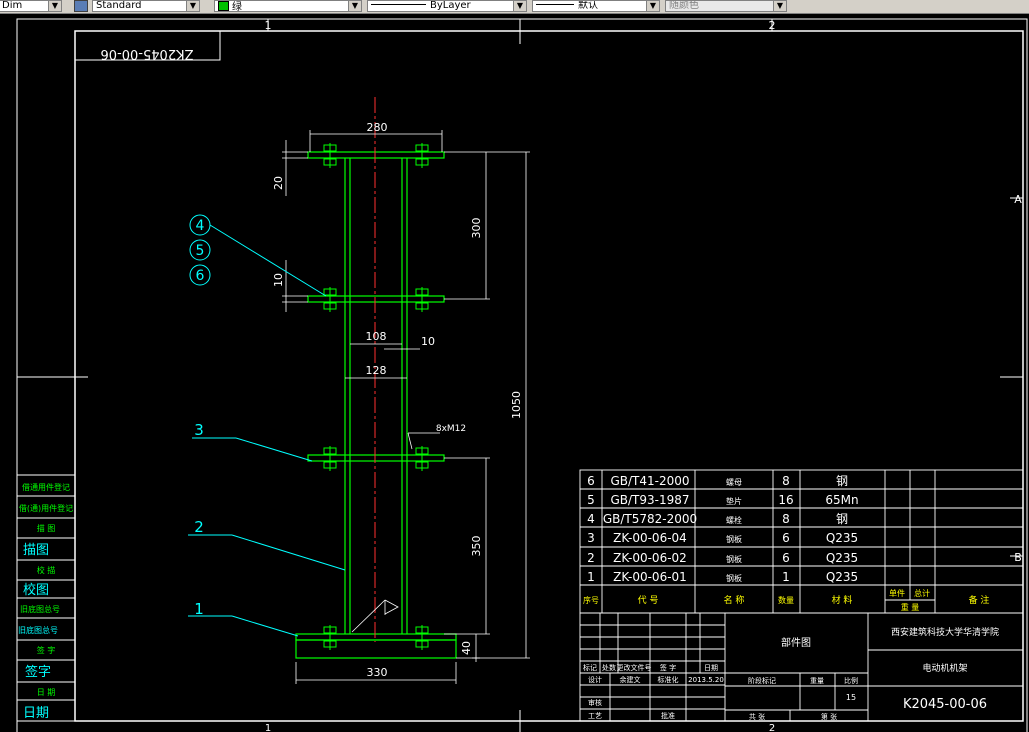 The image size is (1029, 732). I want to click on bom-header-code: 代 号, so click(648, 600).